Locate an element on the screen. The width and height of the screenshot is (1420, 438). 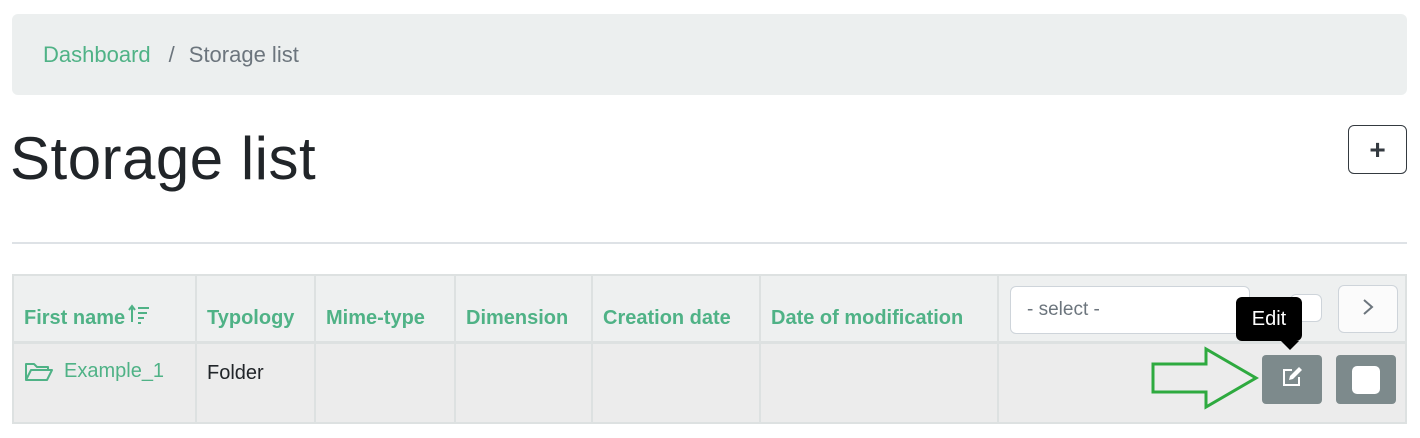
row-first-name-link: Example_1 is located at coordinates (94, 371).